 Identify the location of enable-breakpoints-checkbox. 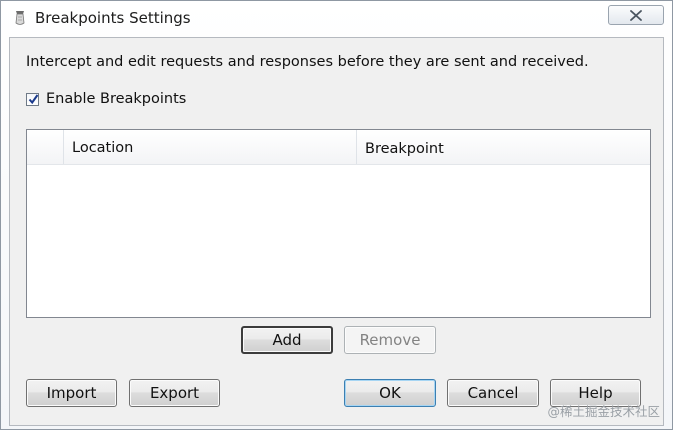
(32, 99).